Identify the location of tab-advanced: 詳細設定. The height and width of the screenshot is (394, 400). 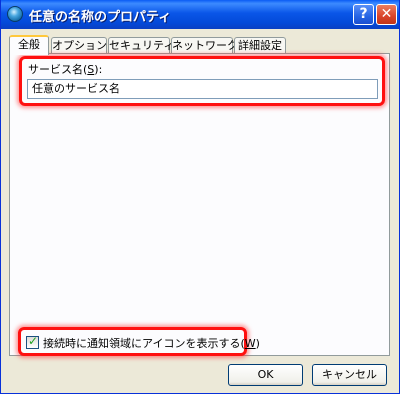
(260, 45).